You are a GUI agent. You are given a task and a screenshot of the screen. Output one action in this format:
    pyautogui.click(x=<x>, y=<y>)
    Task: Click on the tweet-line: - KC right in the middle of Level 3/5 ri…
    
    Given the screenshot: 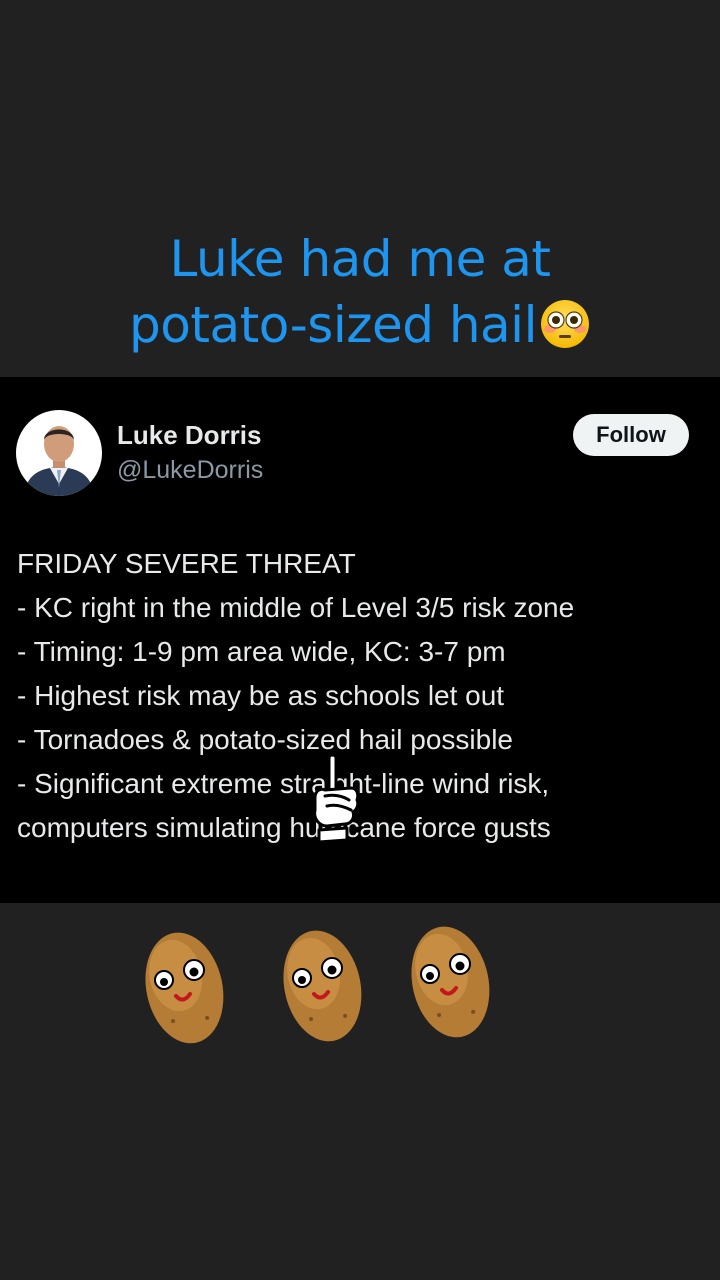 What is the action you would take?
    pyautogui.click(x=296, y=607)
    